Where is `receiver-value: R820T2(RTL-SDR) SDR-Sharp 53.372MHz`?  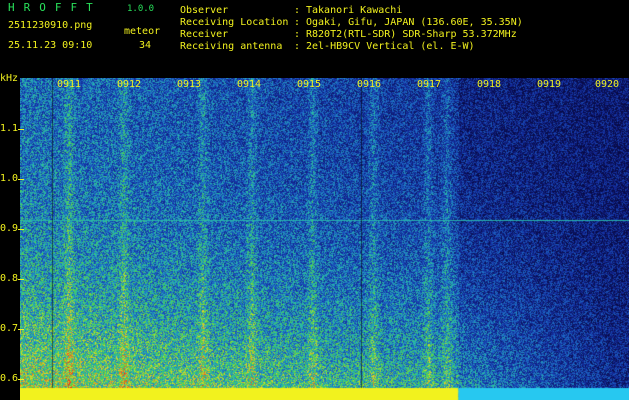
receiver-value: R820T2(RTL-SDR) SDR-Sharp 53.372MHz is located at coordinates (411, 34).